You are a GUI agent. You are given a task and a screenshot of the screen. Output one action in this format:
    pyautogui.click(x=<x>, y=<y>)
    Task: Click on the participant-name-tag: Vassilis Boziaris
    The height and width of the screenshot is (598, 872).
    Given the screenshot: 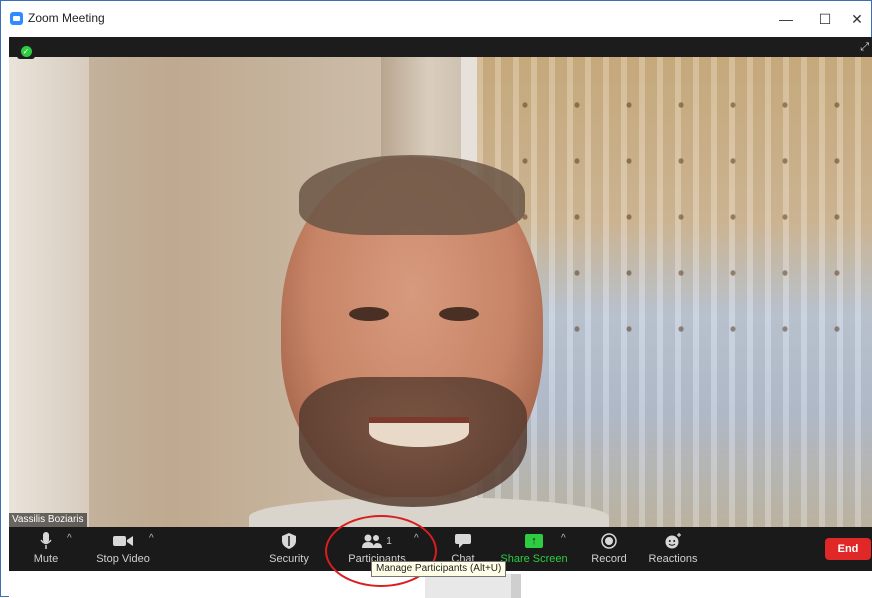 What is the action you would take?
    pyautogui.click(x=48, y=520)
    